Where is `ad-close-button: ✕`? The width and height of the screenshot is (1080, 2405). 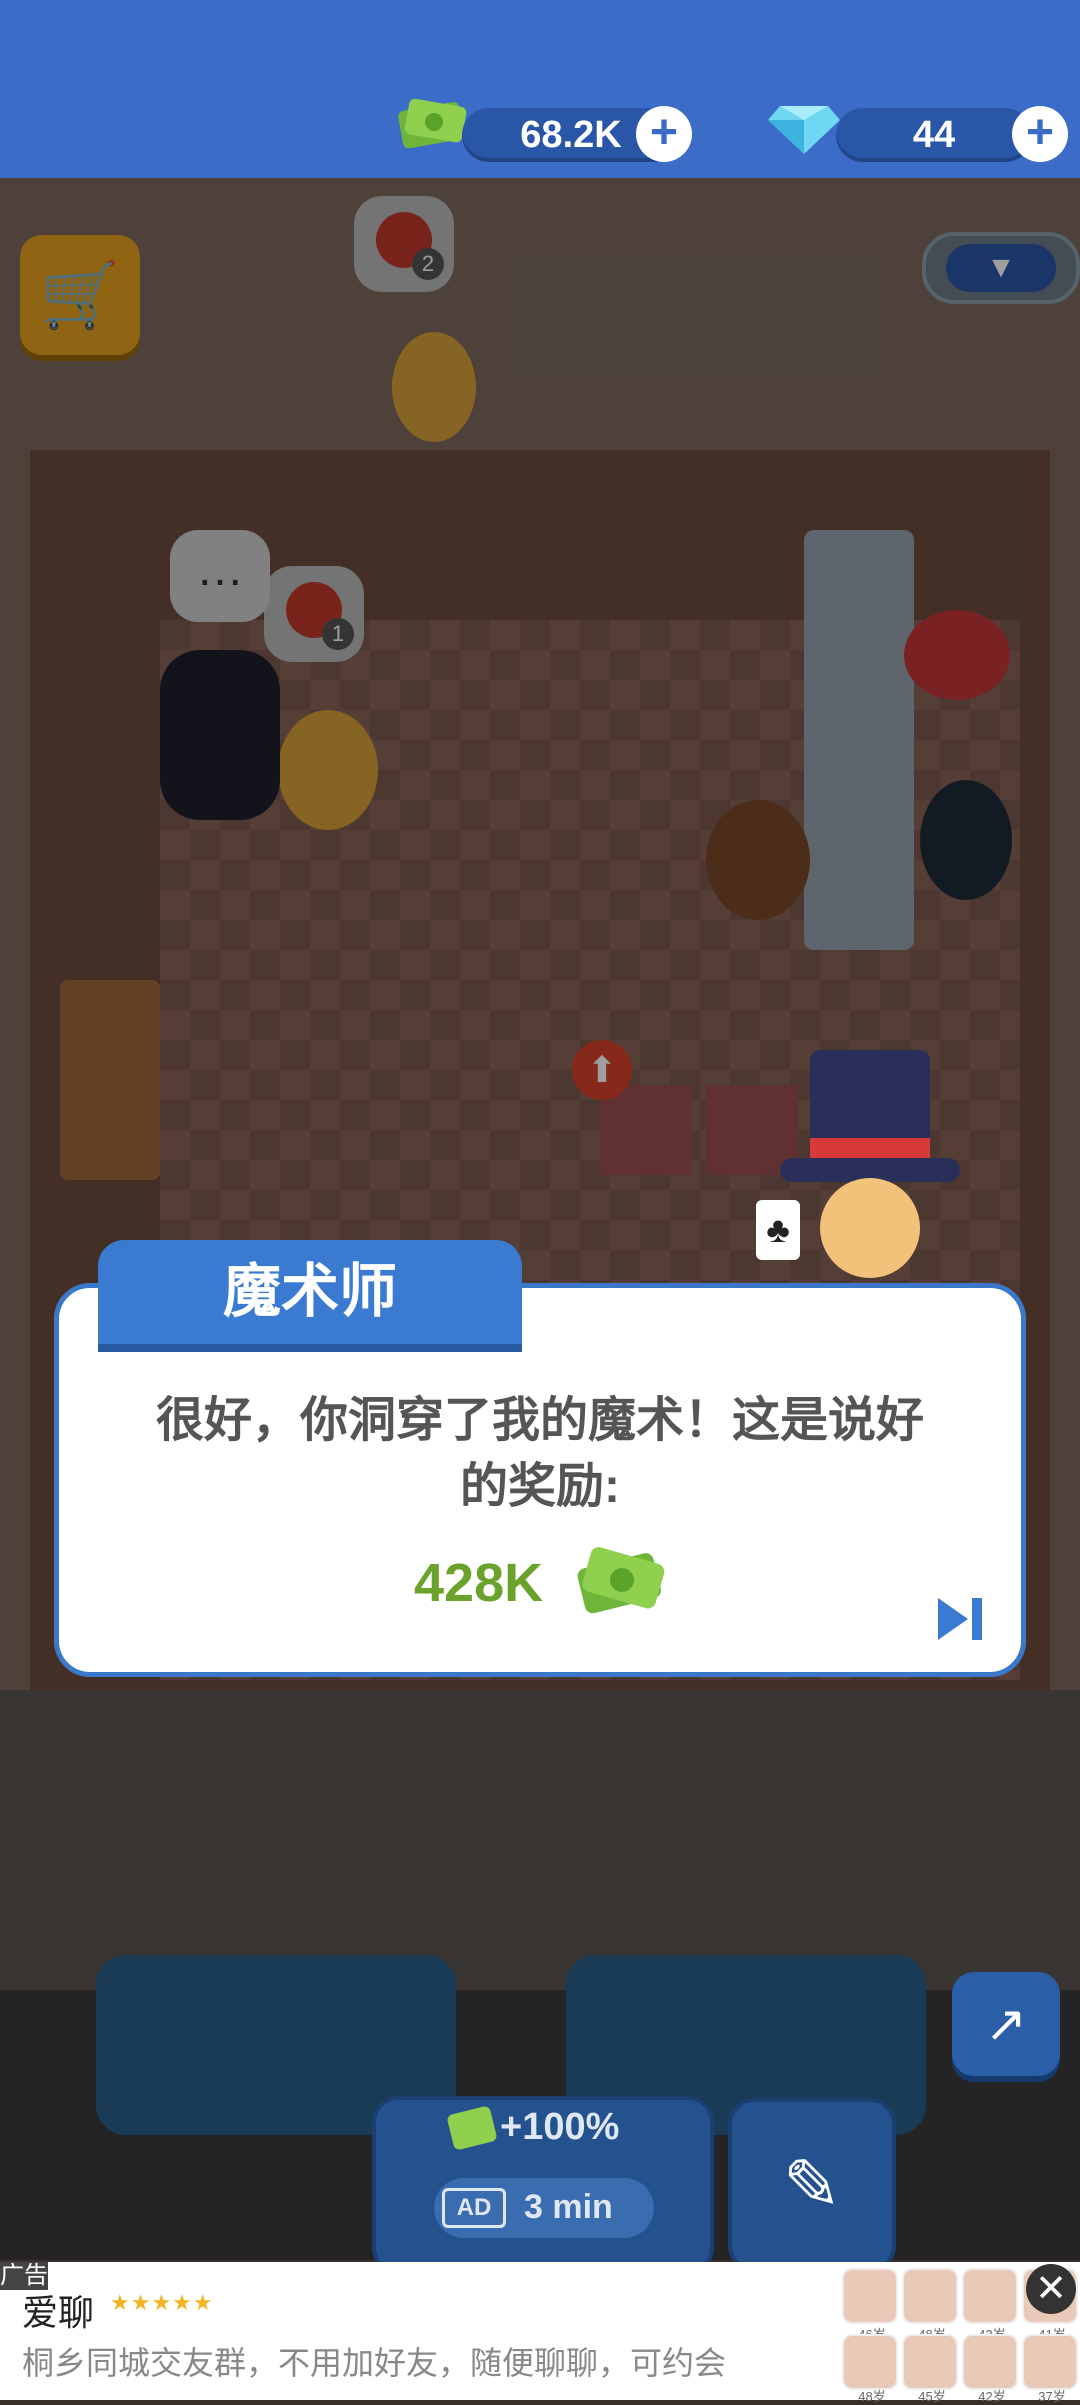
ad-close-button: ✕ is located at coordinates (1051, 2289).